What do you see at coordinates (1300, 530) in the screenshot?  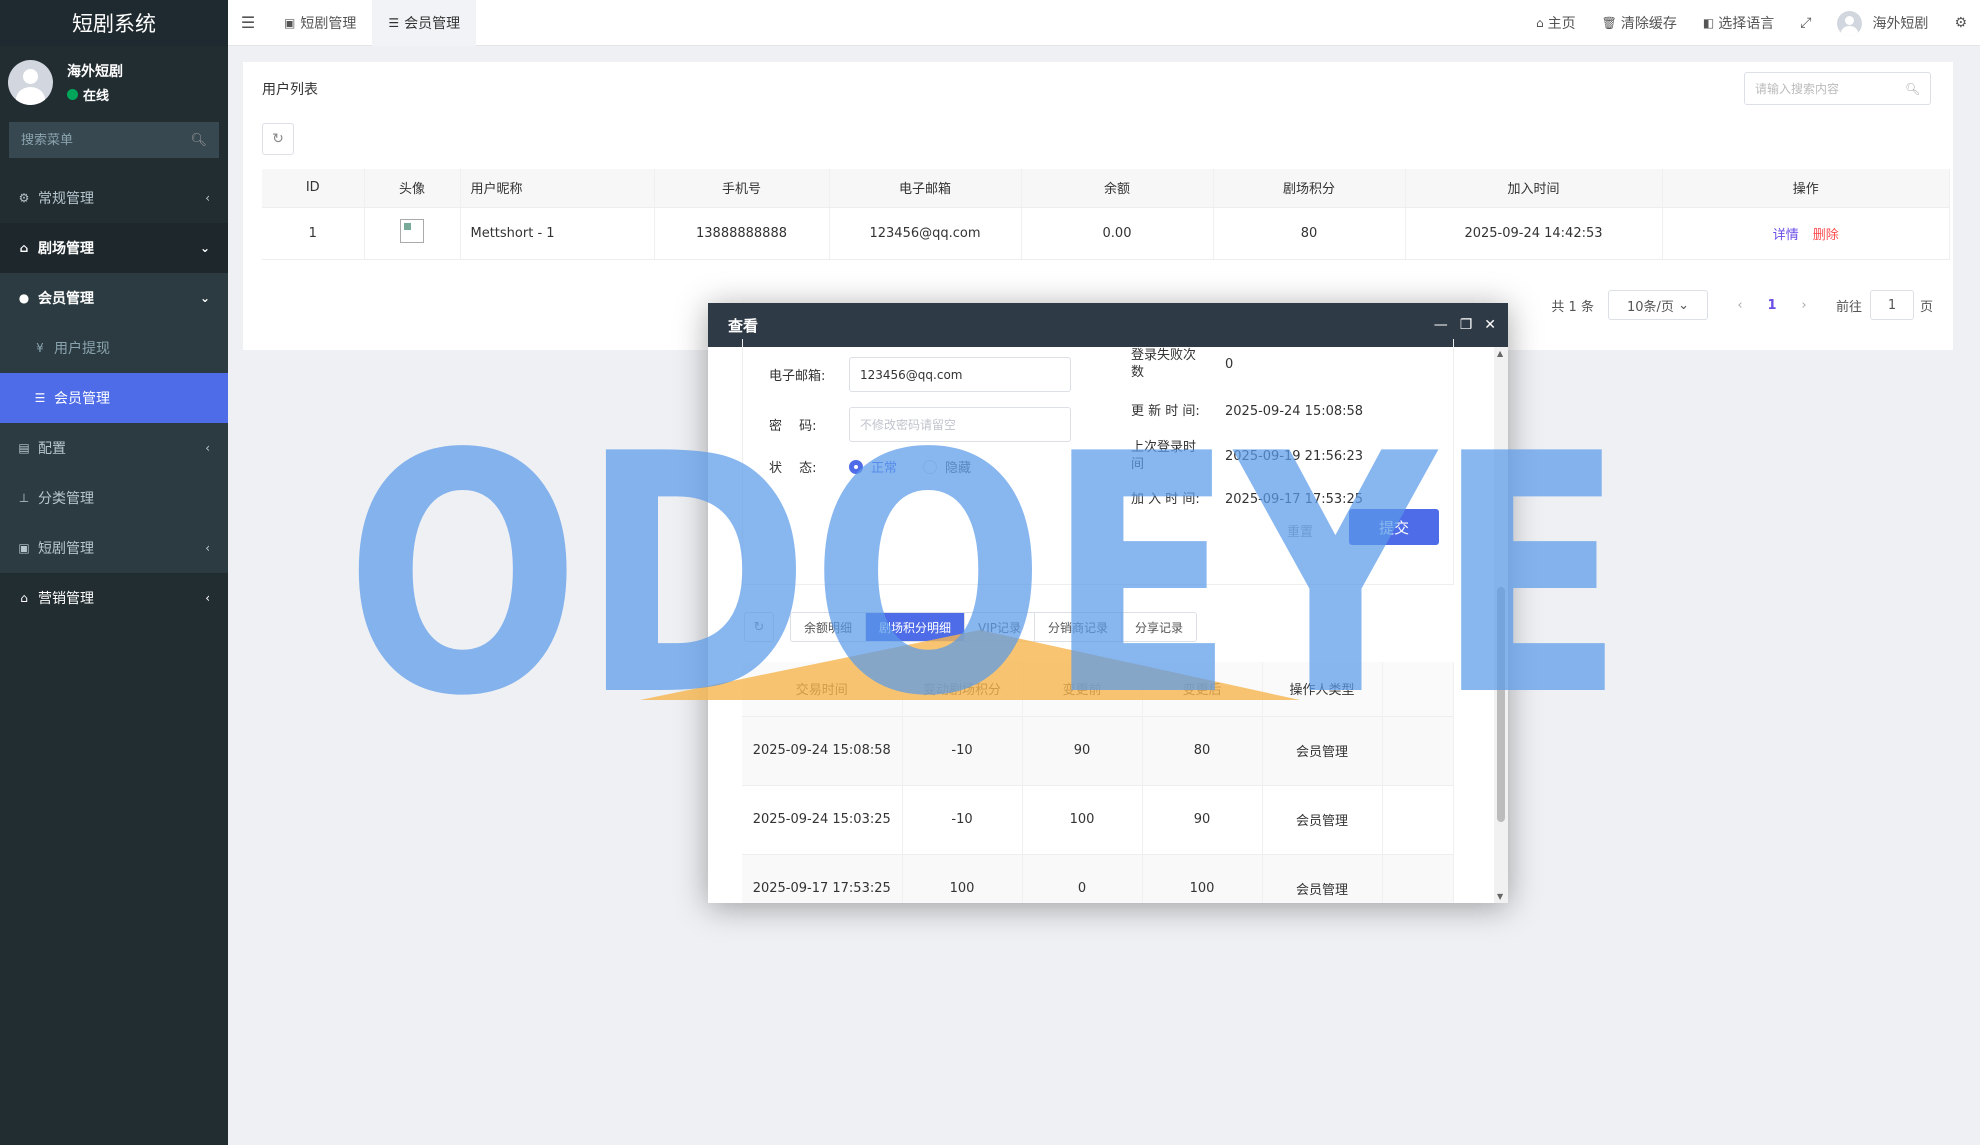 I see `reset-button: 重置` at bounding box center [1300, 530].